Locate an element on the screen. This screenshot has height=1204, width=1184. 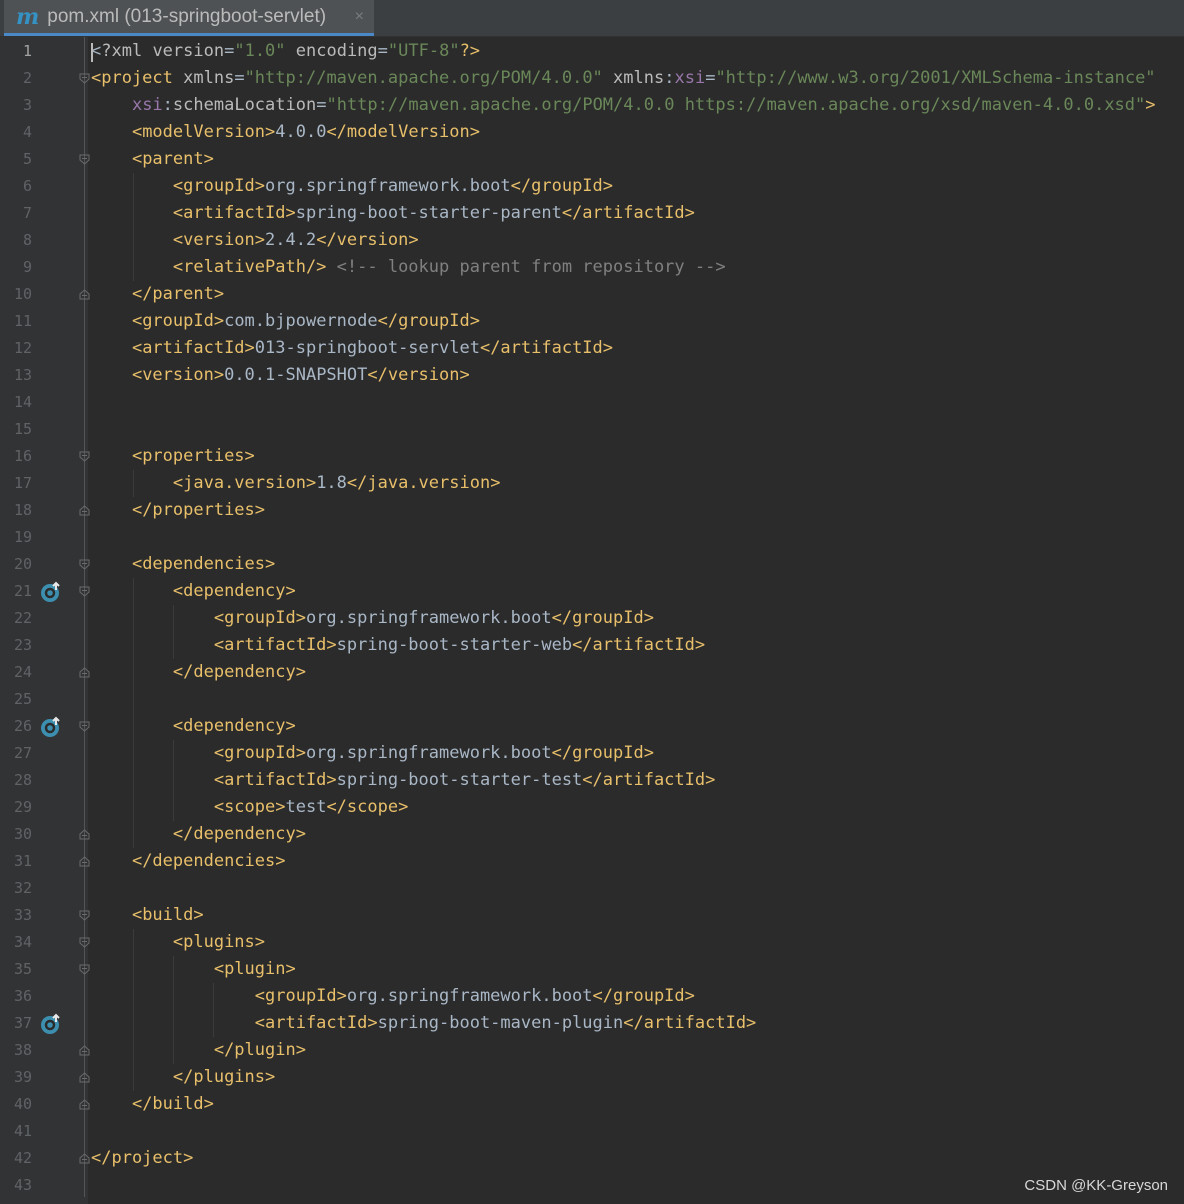
tab-pom-xml: m pom.xml (013-springboot-servlet) × is located at coordinates (189, 18).